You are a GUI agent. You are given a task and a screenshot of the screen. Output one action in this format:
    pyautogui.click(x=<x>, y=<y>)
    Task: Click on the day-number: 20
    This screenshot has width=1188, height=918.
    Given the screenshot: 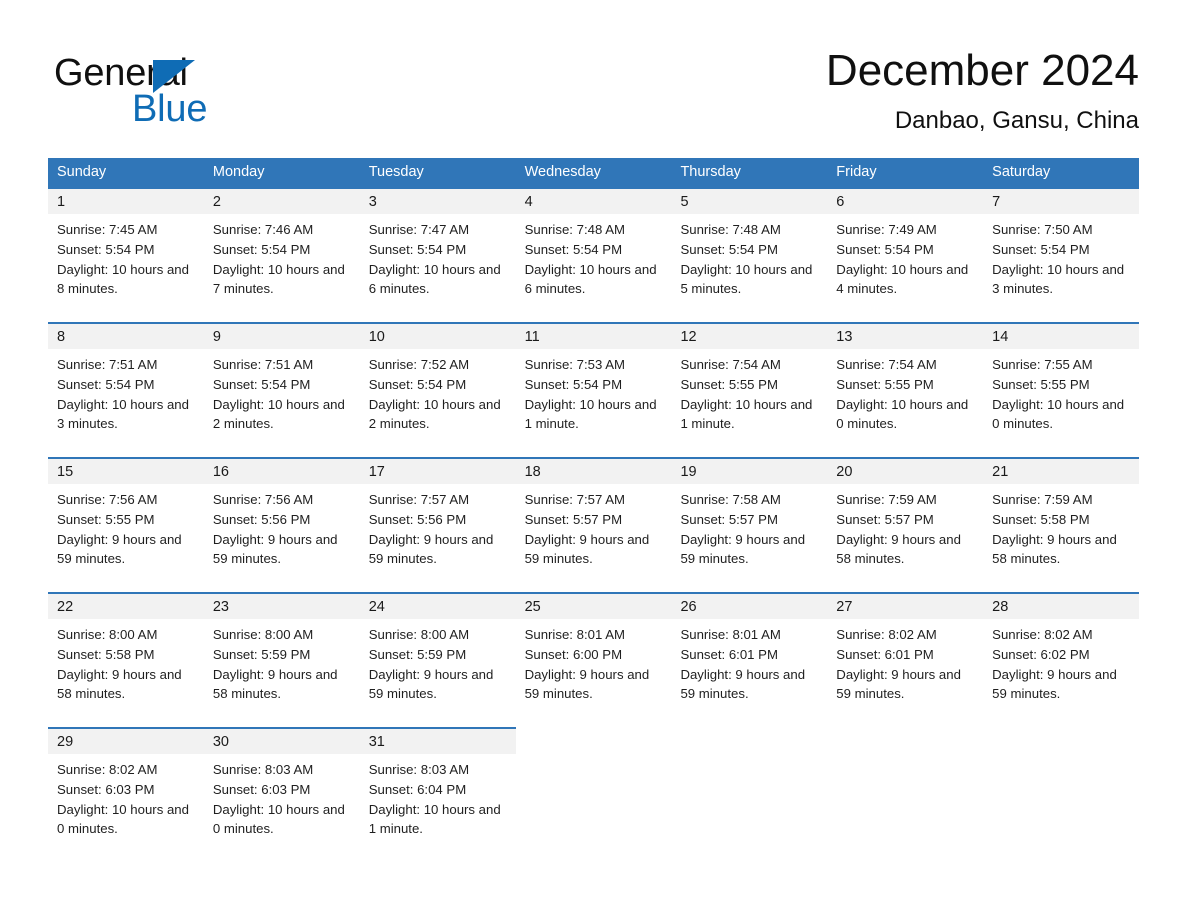 What is the action you would take?
    pyautogui.click(x=905, y=470)
    